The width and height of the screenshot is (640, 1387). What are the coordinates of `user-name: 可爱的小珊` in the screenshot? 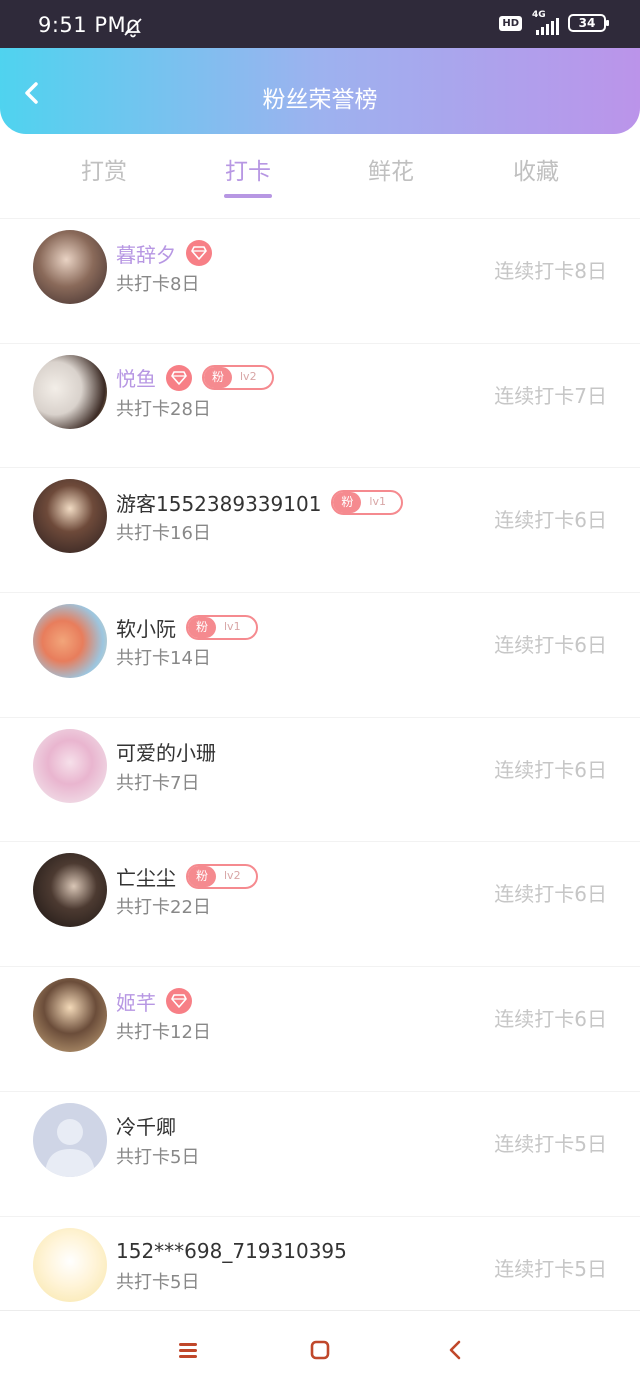 It's located at (166, 753).